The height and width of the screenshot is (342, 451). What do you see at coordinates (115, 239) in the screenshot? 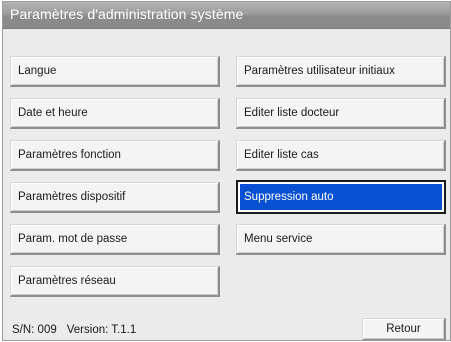
I see `button-param-mot-de-passe: Param. mot de passe` at bounding box center [115, 239].